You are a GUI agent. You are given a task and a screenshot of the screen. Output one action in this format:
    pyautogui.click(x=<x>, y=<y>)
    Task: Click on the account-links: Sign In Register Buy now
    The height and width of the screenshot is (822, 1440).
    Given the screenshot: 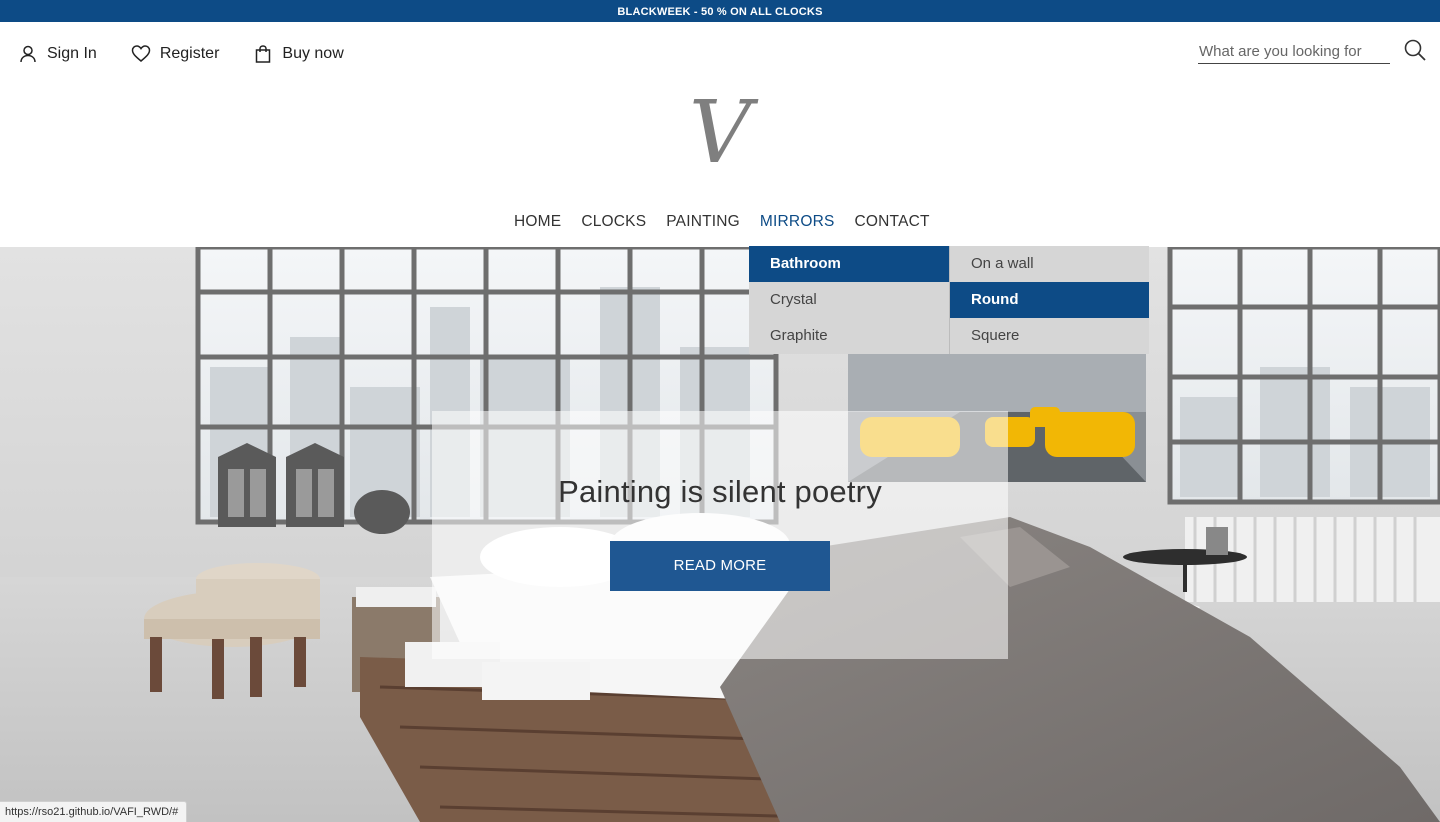 What is the action you would take?
    pyautogui.click(x=198, y=54)
    